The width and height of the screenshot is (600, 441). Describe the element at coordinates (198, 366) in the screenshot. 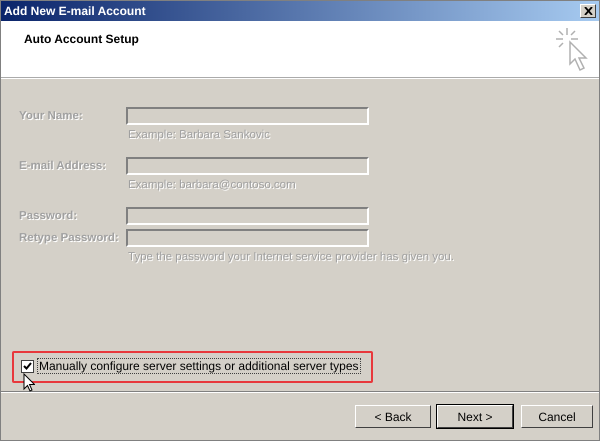

I see `checkbox-label: Manually configure server settings or additional server types` at that location.